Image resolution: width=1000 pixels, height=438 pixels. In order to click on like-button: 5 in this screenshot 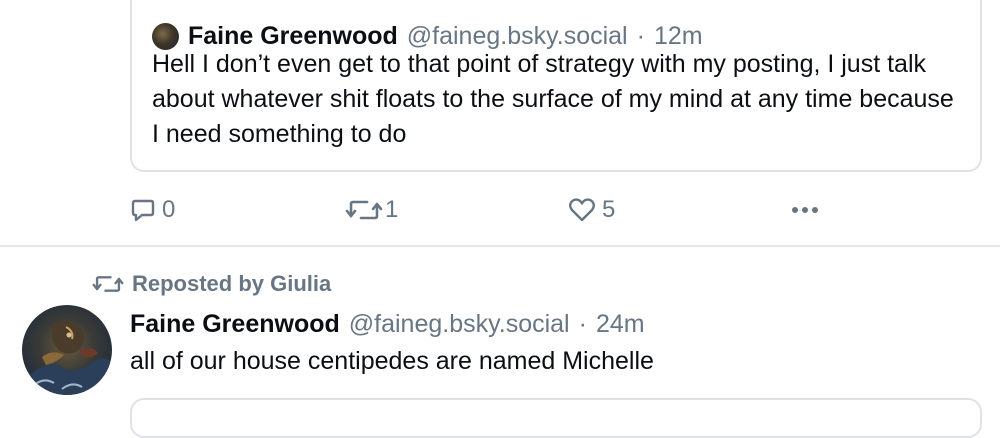, I will do `click(591, 210)`.